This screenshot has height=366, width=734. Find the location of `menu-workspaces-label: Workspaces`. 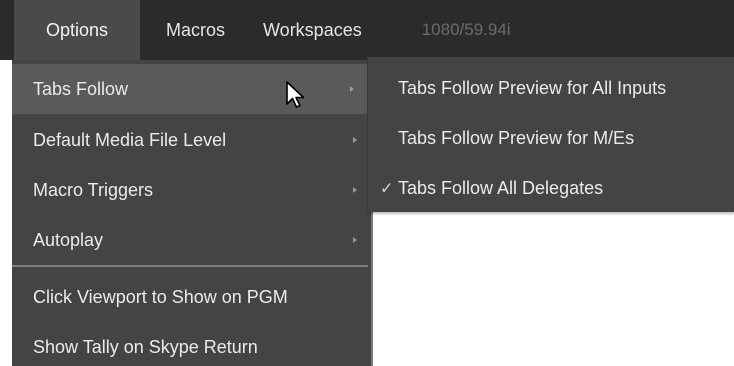

menu-workspaces-label: Workspaces is located at coordinates (312, 29).